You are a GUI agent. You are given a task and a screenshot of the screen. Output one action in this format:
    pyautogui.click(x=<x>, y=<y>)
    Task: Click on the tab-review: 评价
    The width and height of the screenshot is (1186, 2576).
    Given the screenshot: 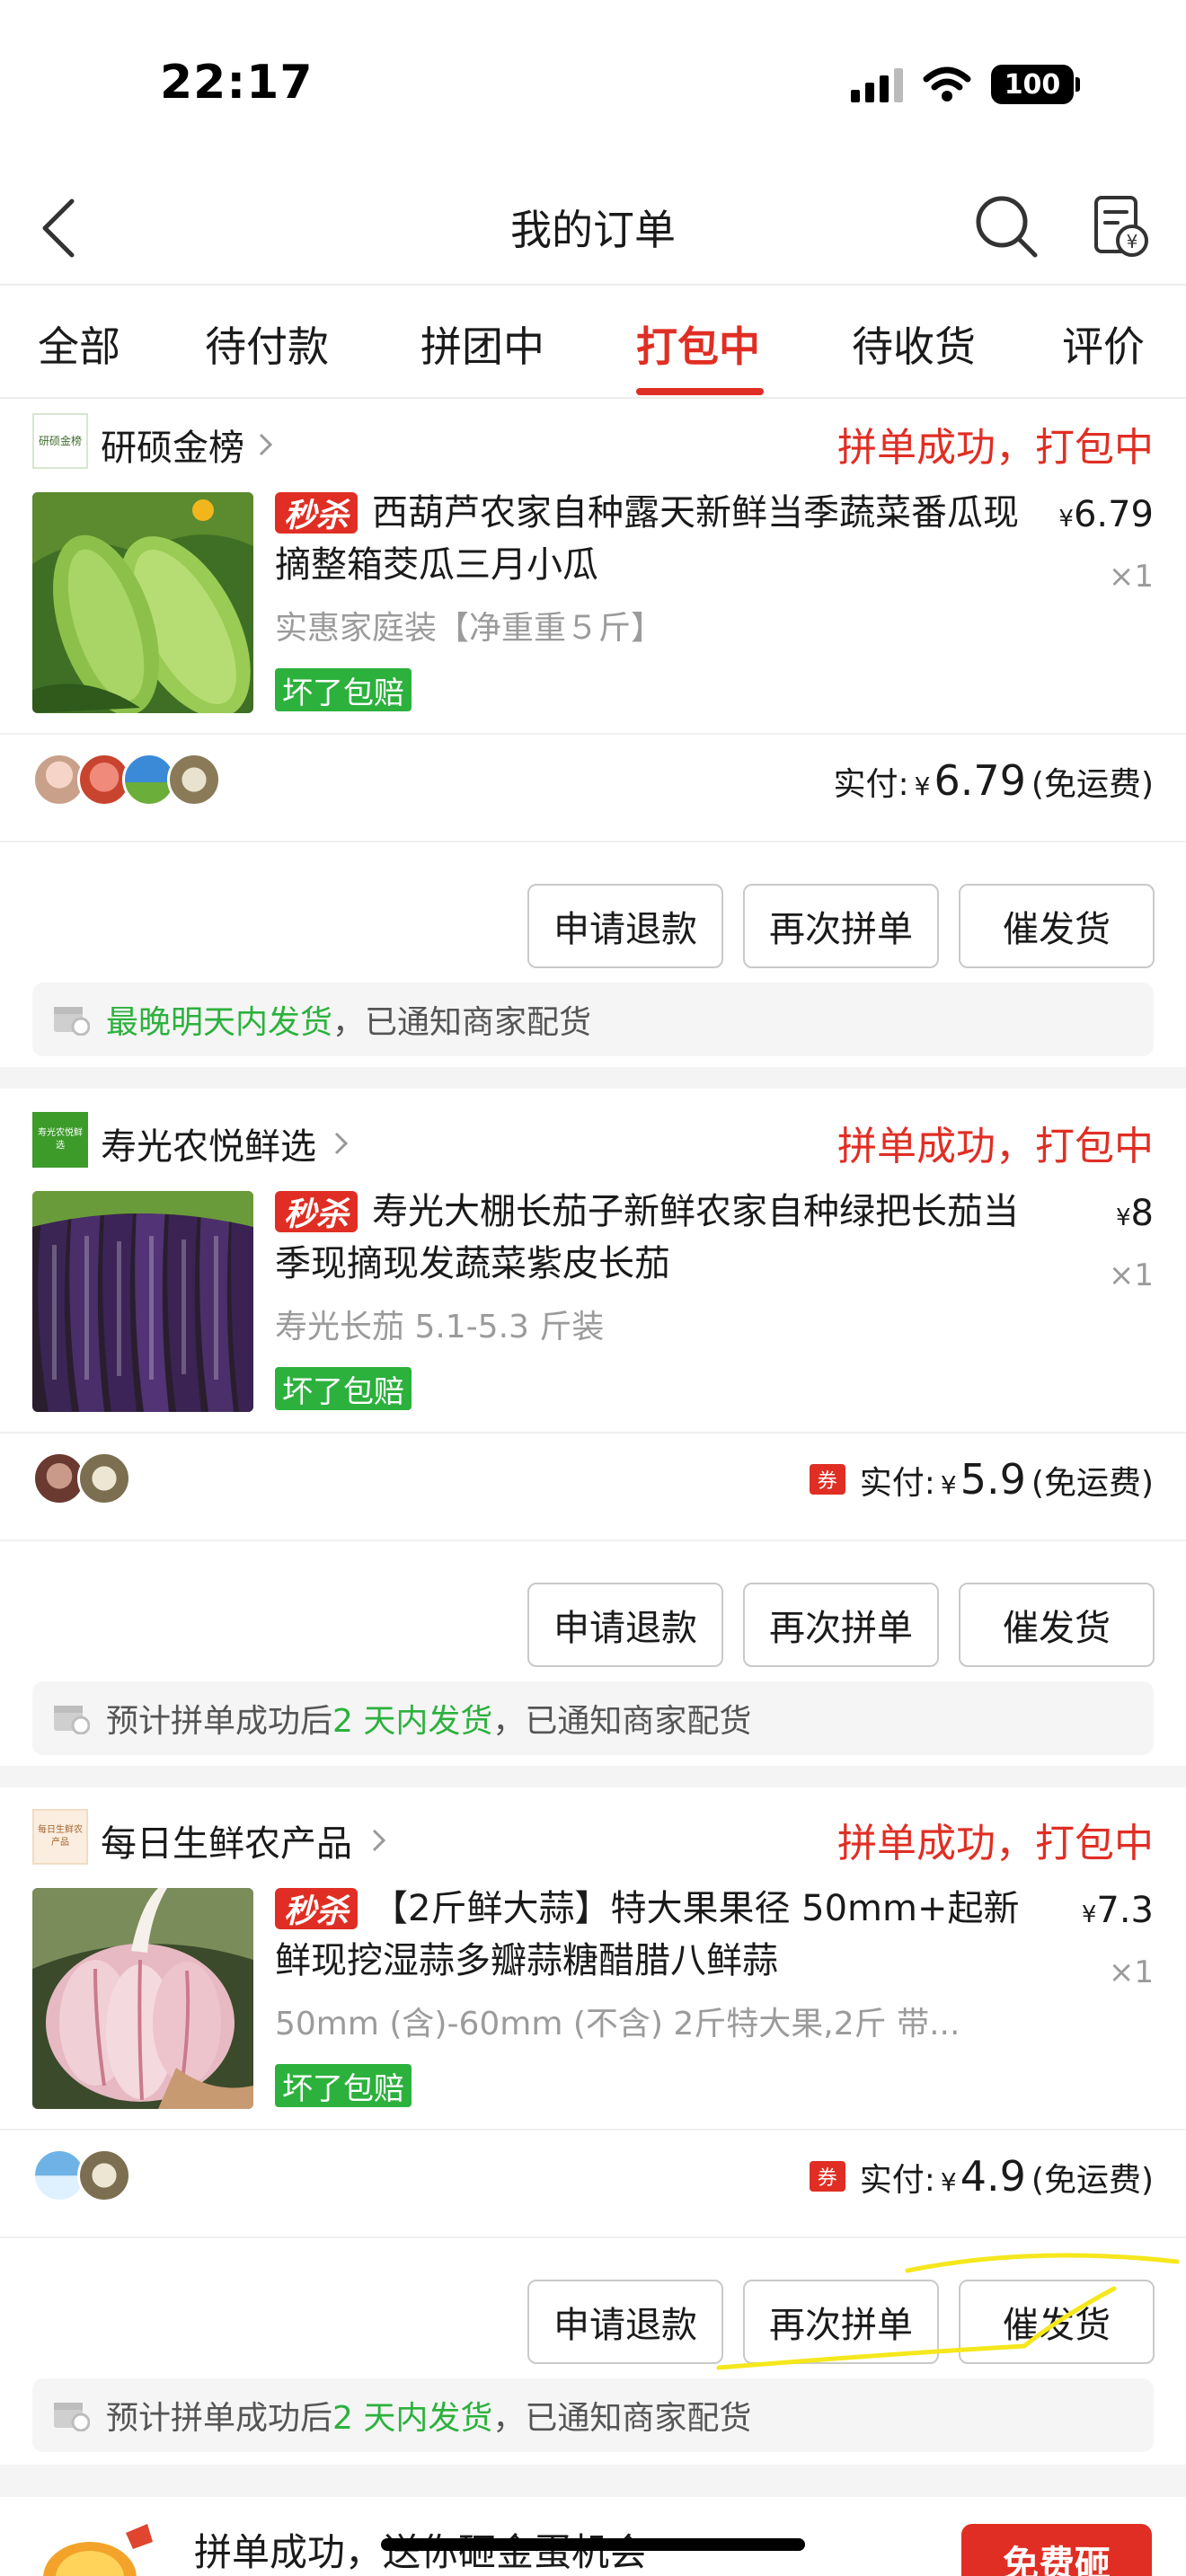 What is the action you would take?
    pyautogui.click(x=1103, y=344)
    